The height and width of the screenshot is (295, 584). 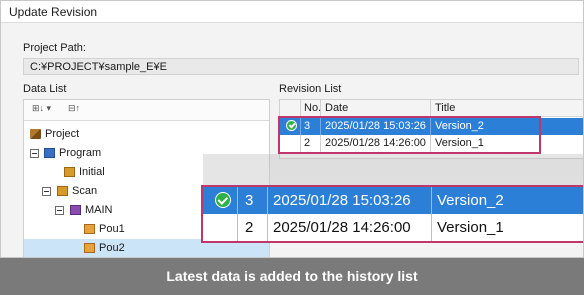 I want to click on tree-item-label: Pou1, so click(x=112, y=229).